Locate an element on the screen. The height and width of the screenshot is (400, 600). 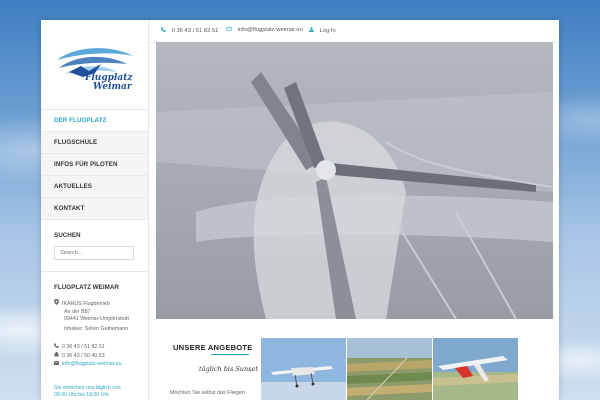
address-company: IKARUS Flugbetrieb is located at coordinates (86, 304).